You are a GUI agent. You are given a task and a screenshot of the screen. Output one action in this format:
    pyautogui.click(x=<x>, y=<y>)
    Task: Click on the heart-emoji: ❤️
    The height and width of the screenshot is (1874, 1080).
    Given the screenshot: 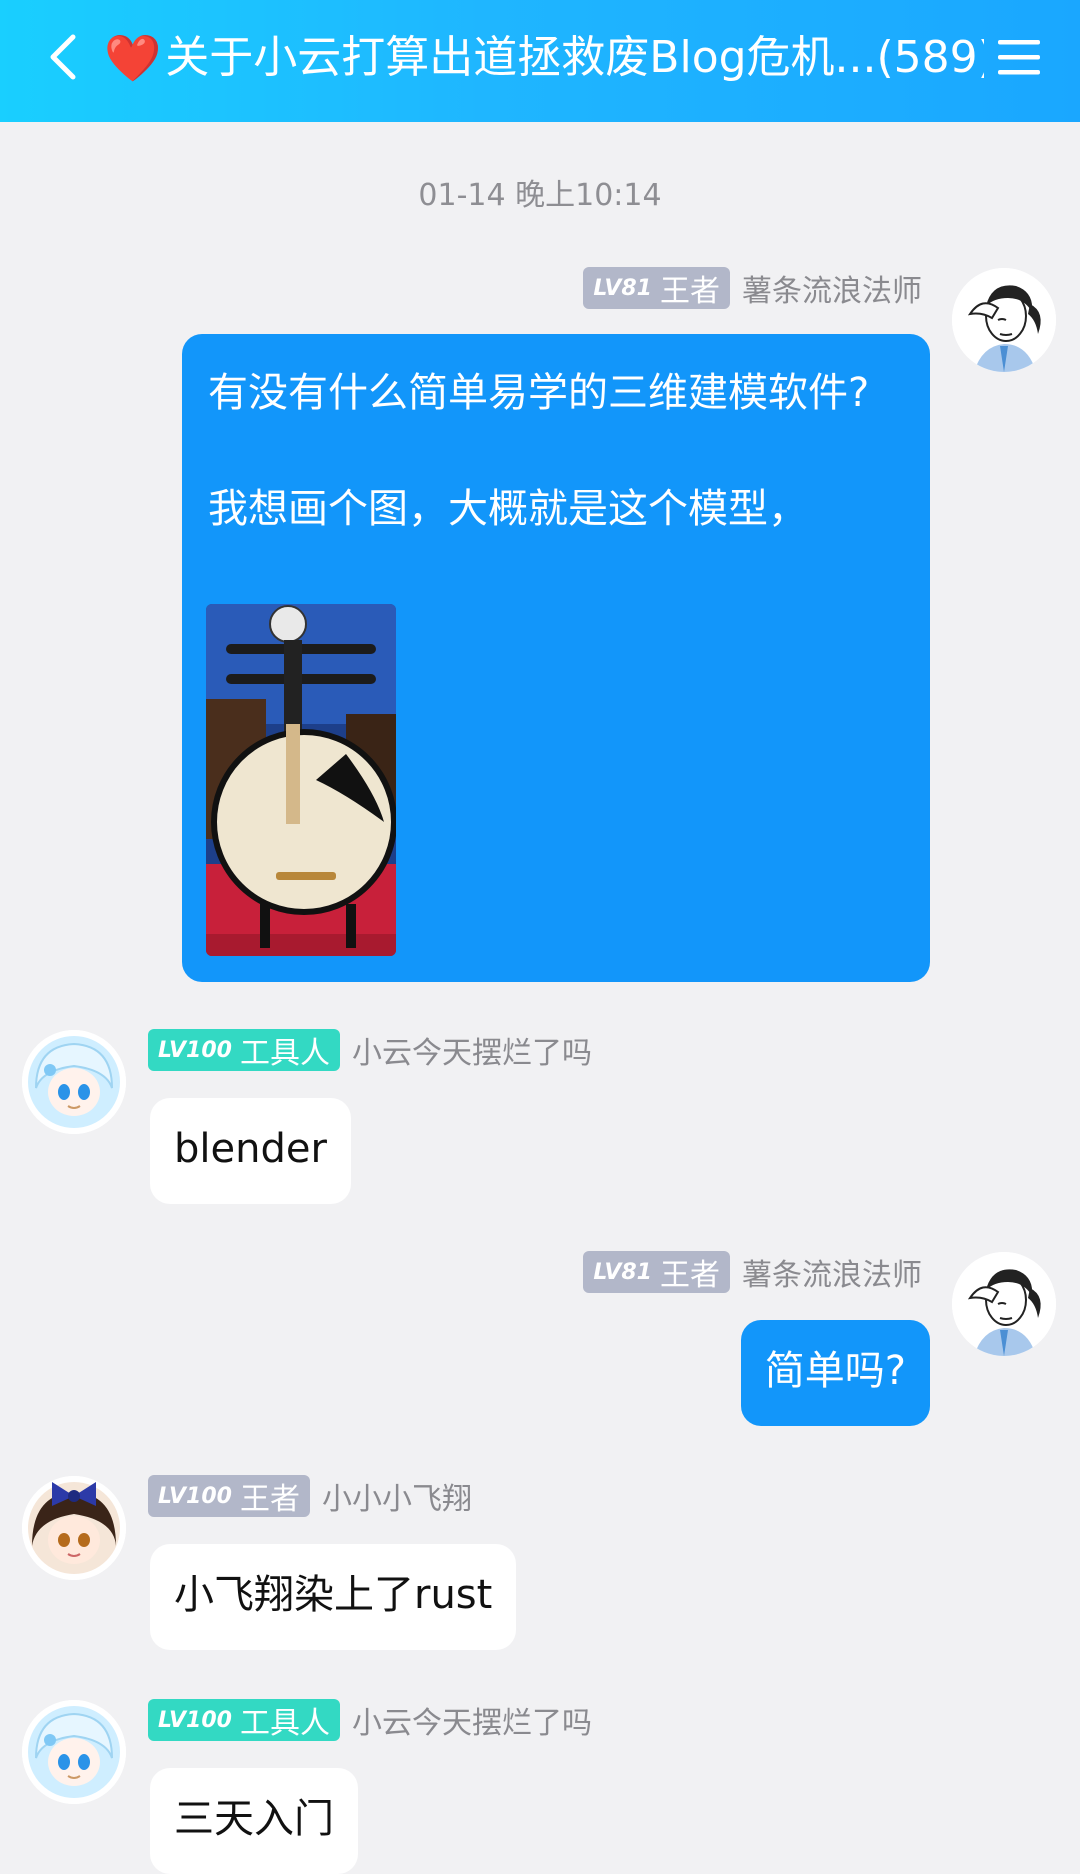 What is the action you would take?
    pyautogui.click(x=133, y=58)
    